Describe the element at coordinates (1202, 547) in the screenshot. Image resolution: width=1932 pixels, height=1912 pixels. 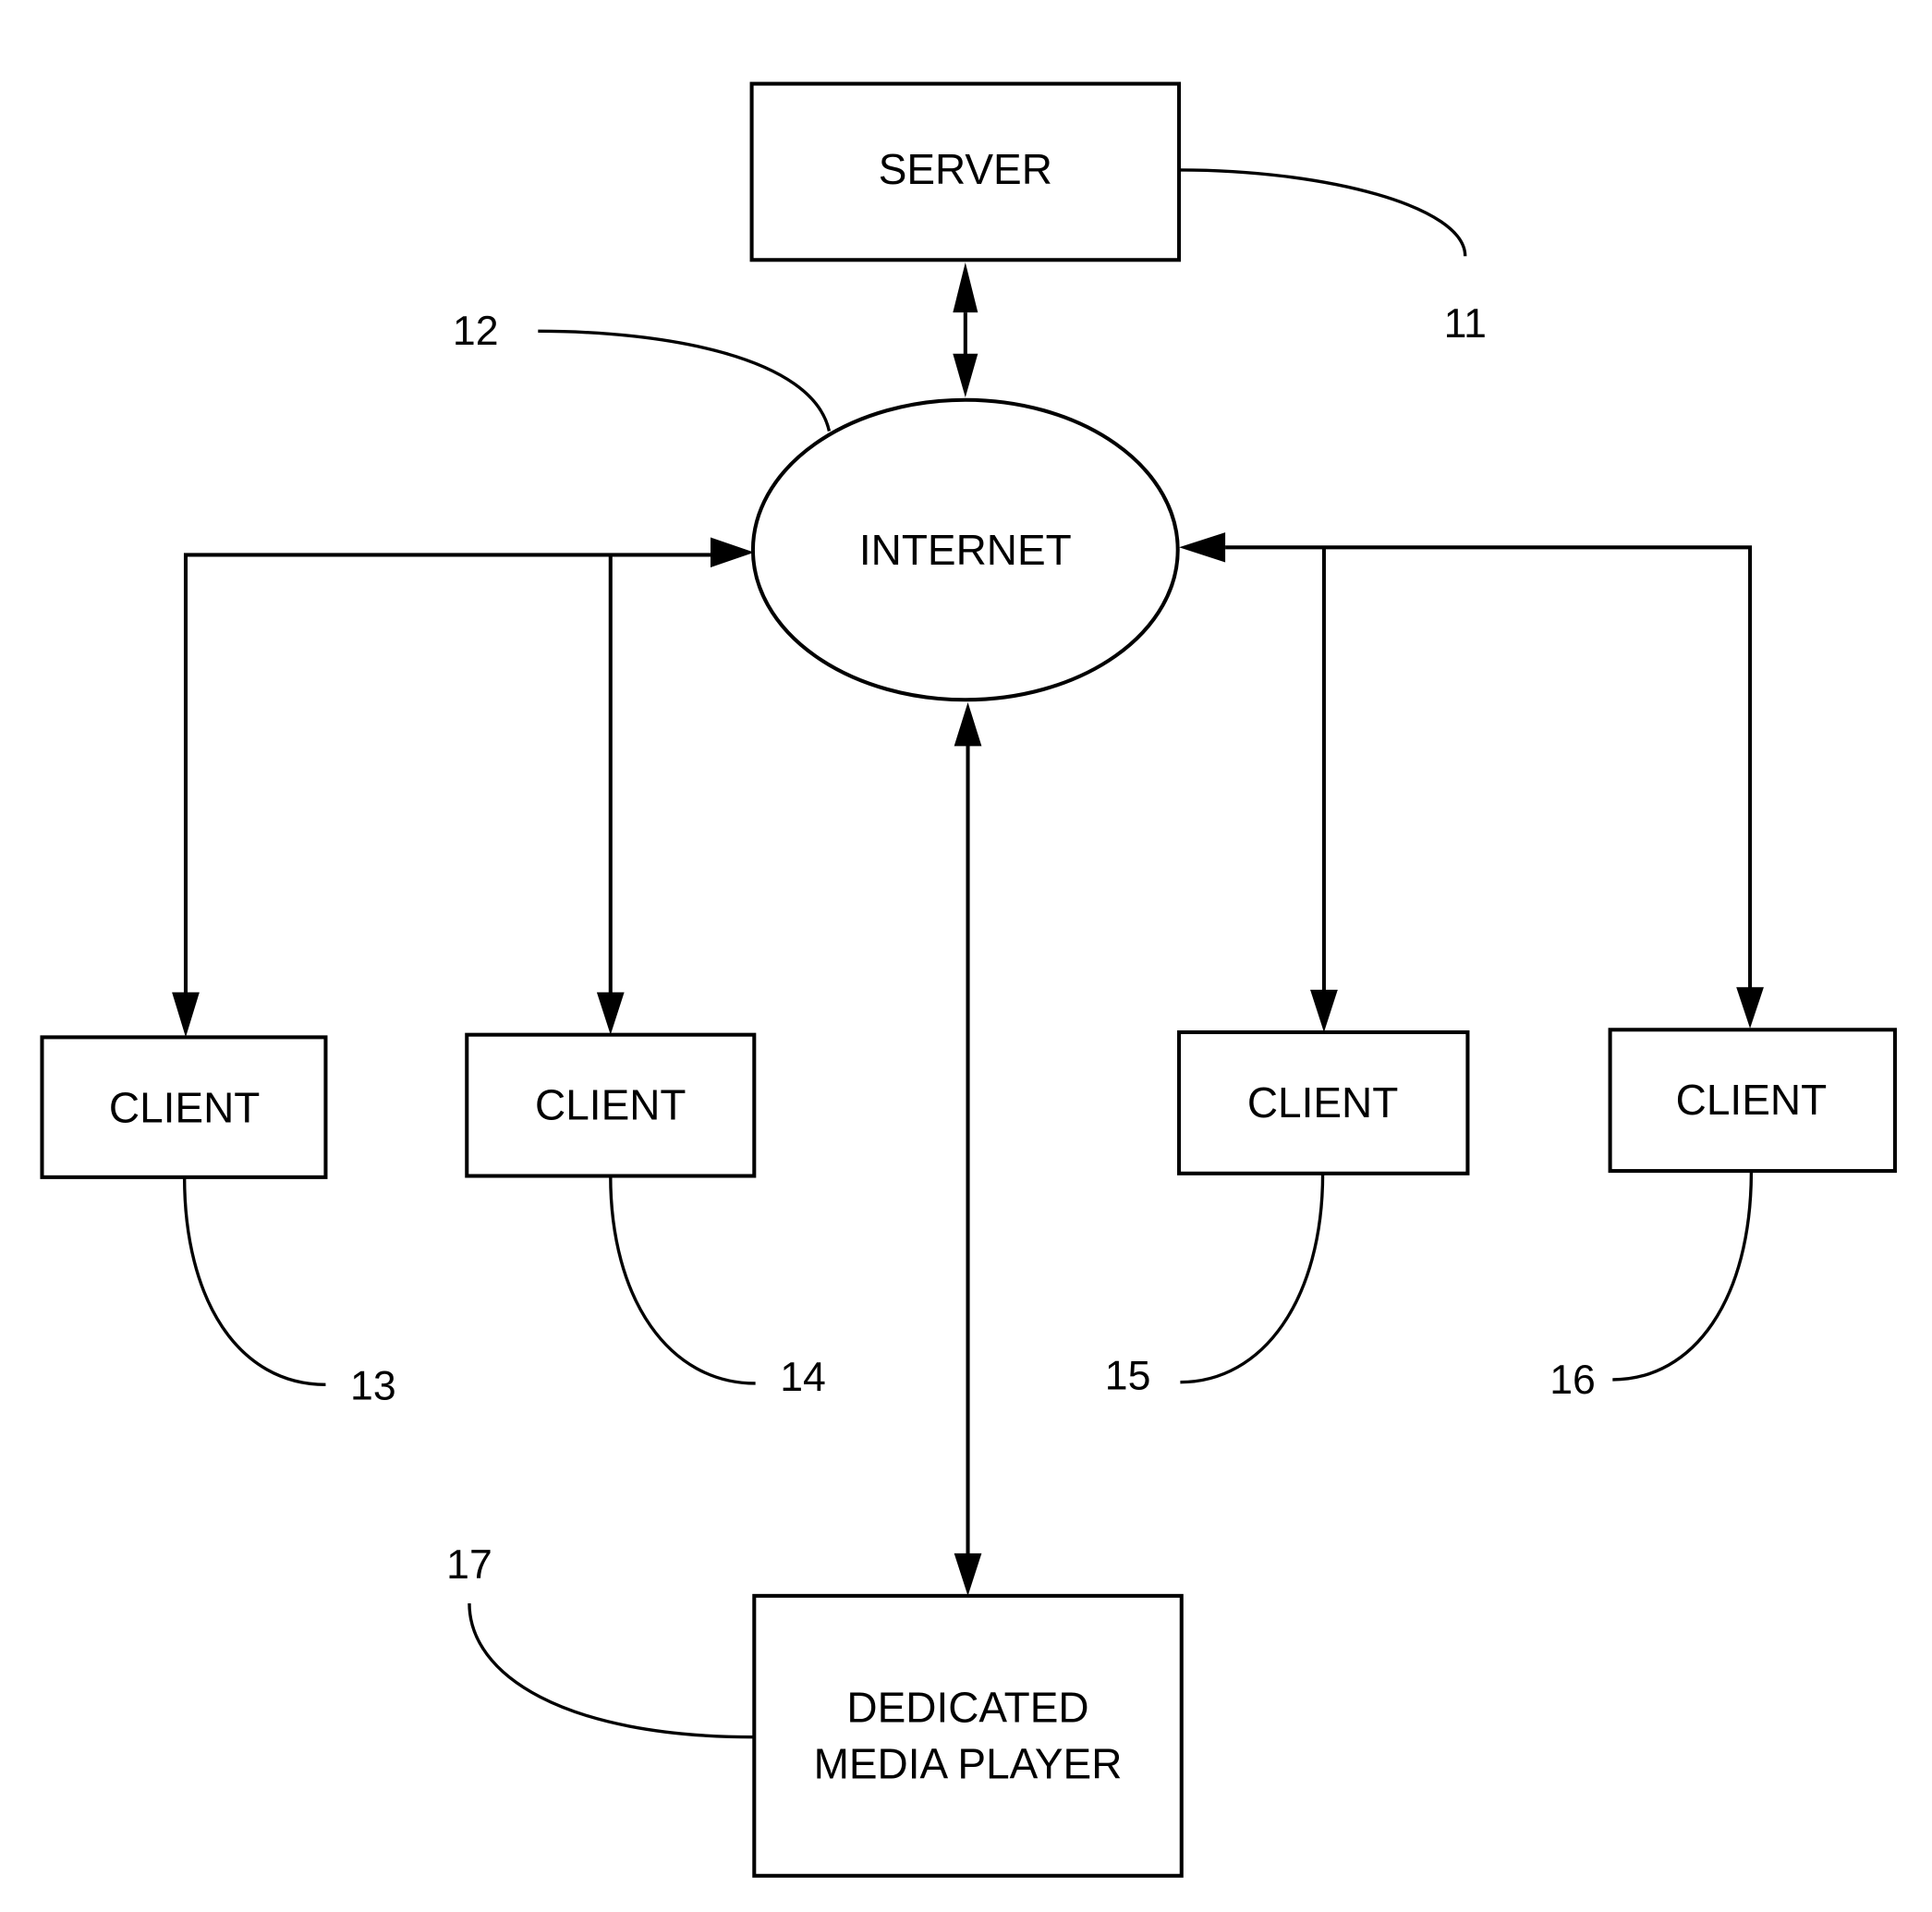
I see `arrowhead-left-icon` at that location.